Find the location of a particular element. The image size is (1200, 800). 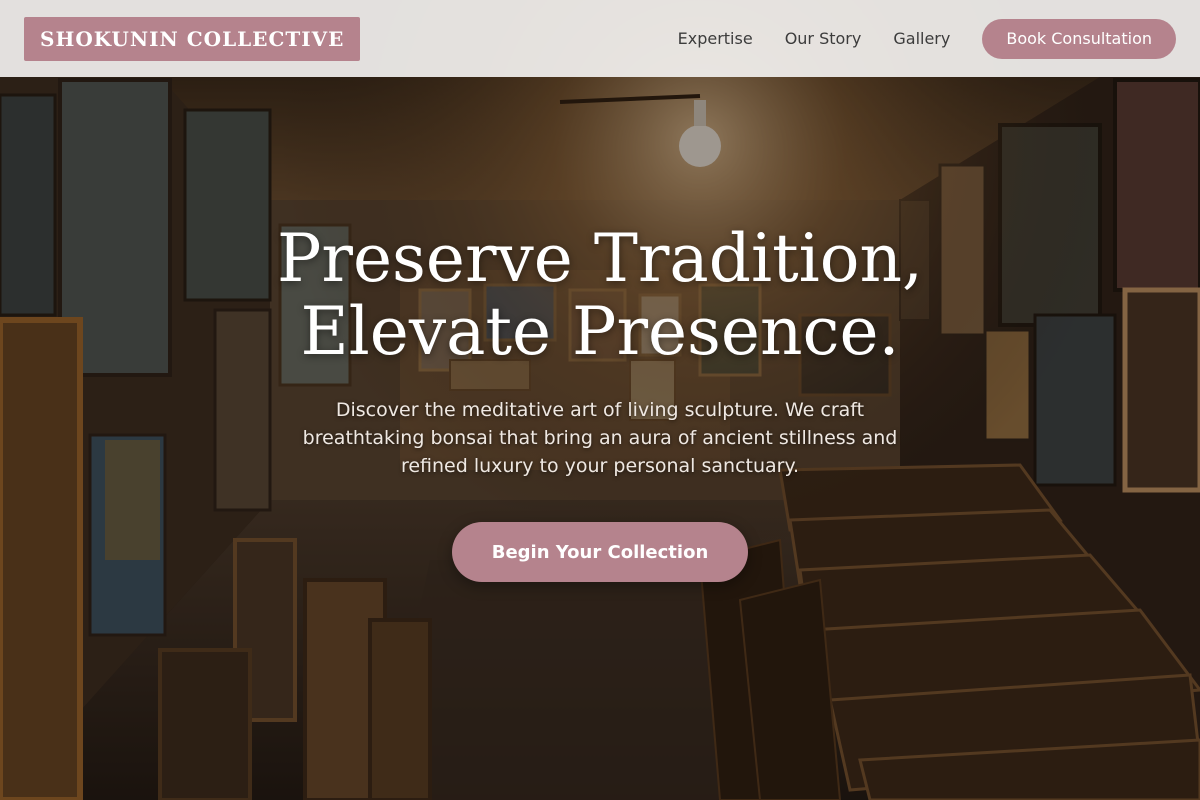

nav-link-gallery: Gallery is located at coordinates (921, 38).